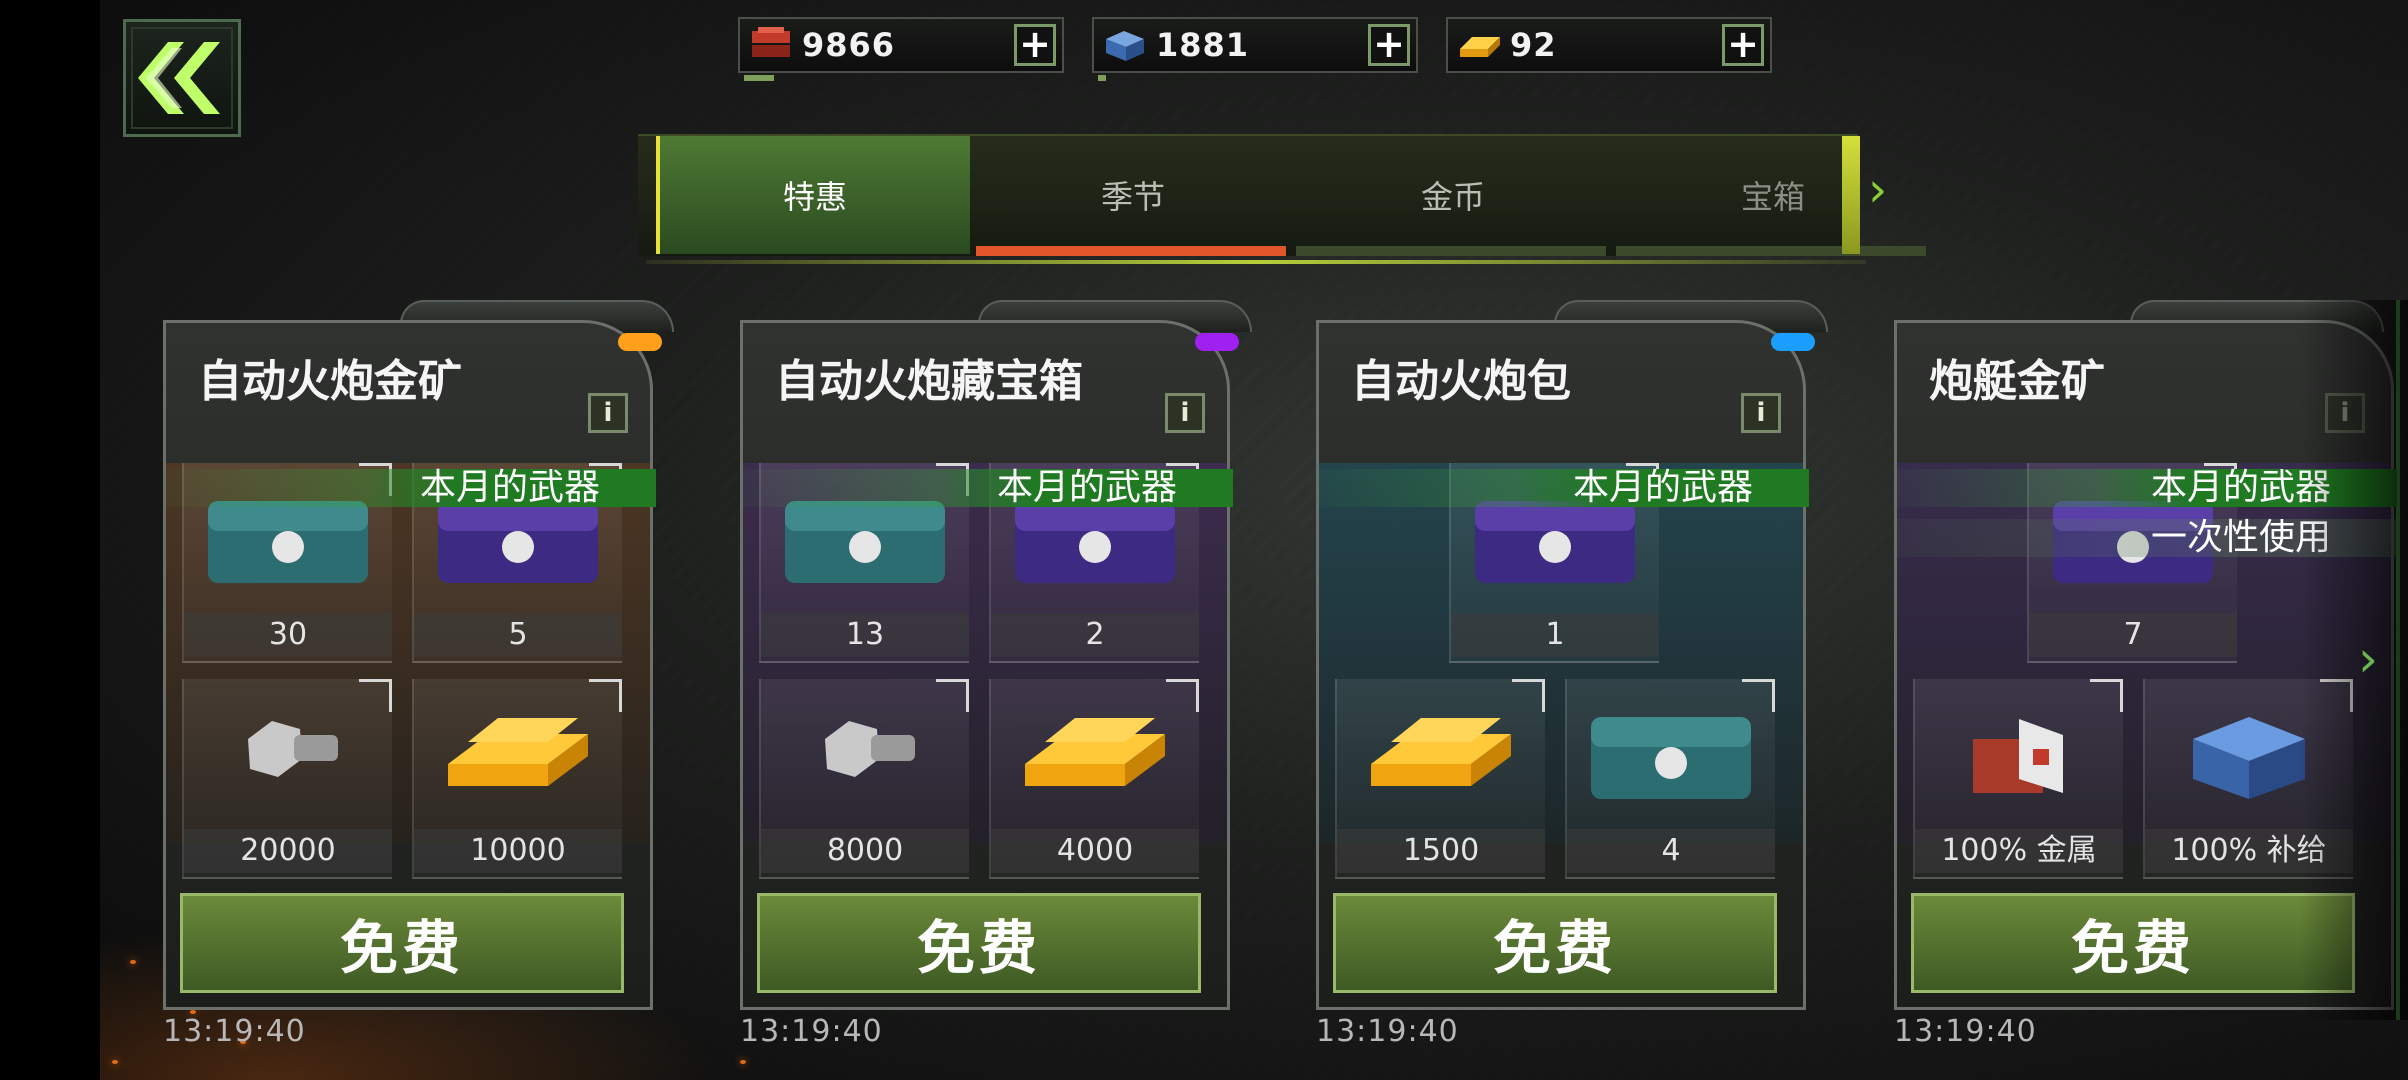 The height and width of the screenshot is (1080, 2408). What do you see at coordinates (288, 851) in the screenshot?
I see `slot-quantity: 20000` at bounding box center [288, 851].